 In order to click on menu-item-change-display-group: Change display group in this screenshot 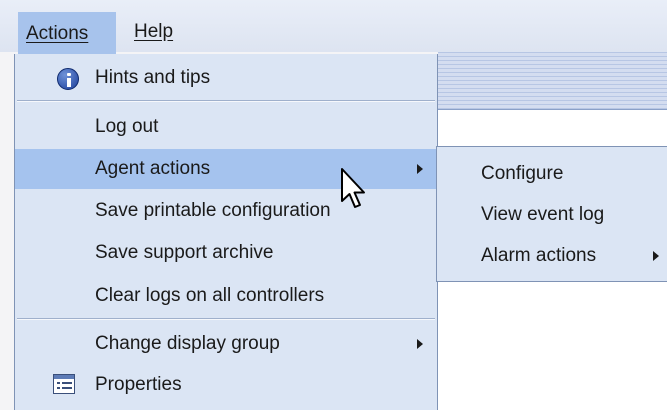, I will do `click(226, 344)`.